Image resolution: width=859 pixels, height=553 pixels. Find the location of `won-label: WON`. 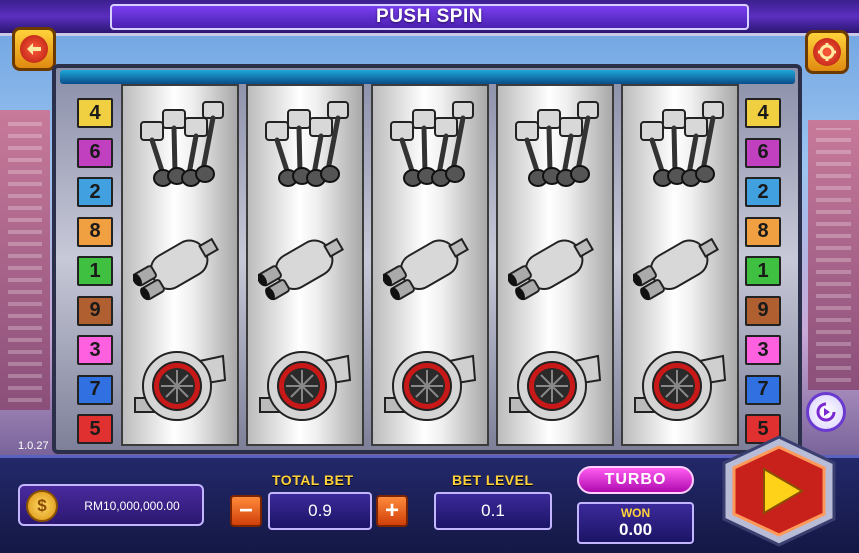

won-label: WON is located at coordinates (635, 513).